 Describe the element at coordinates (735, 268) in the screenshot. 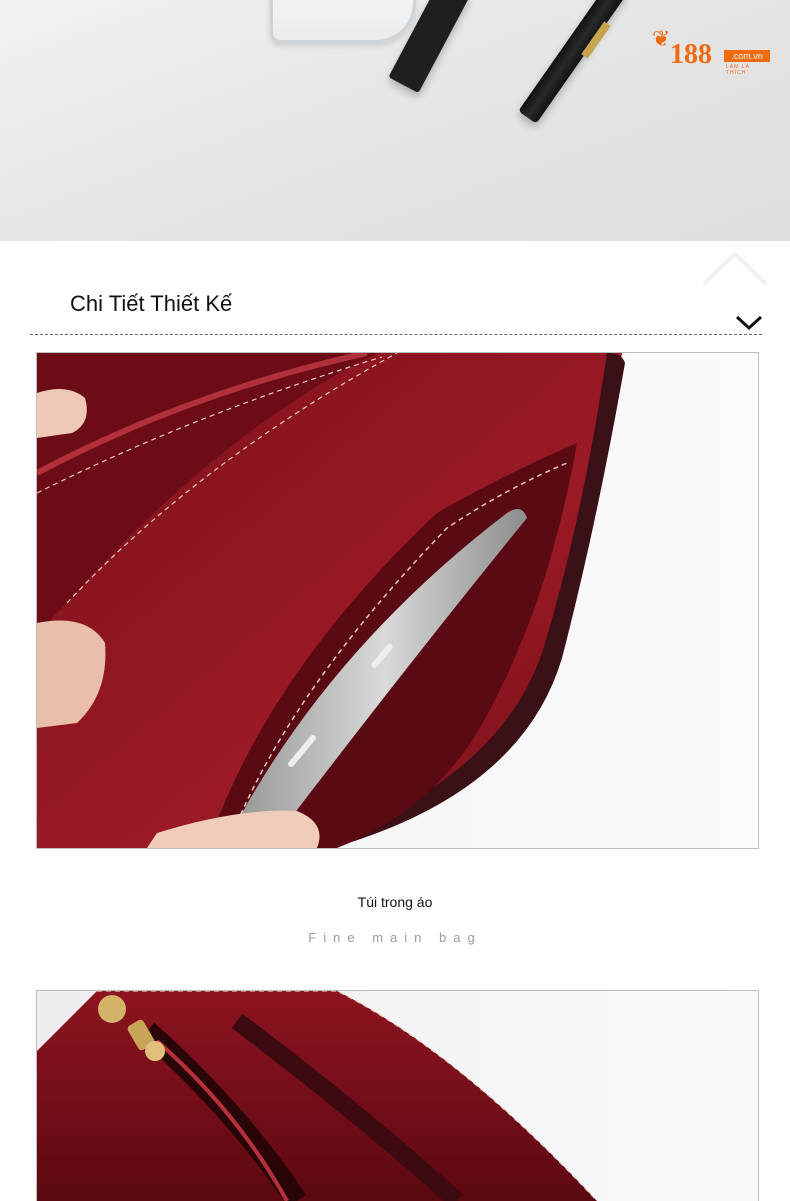

I see `chevron-up-icon` at that location.